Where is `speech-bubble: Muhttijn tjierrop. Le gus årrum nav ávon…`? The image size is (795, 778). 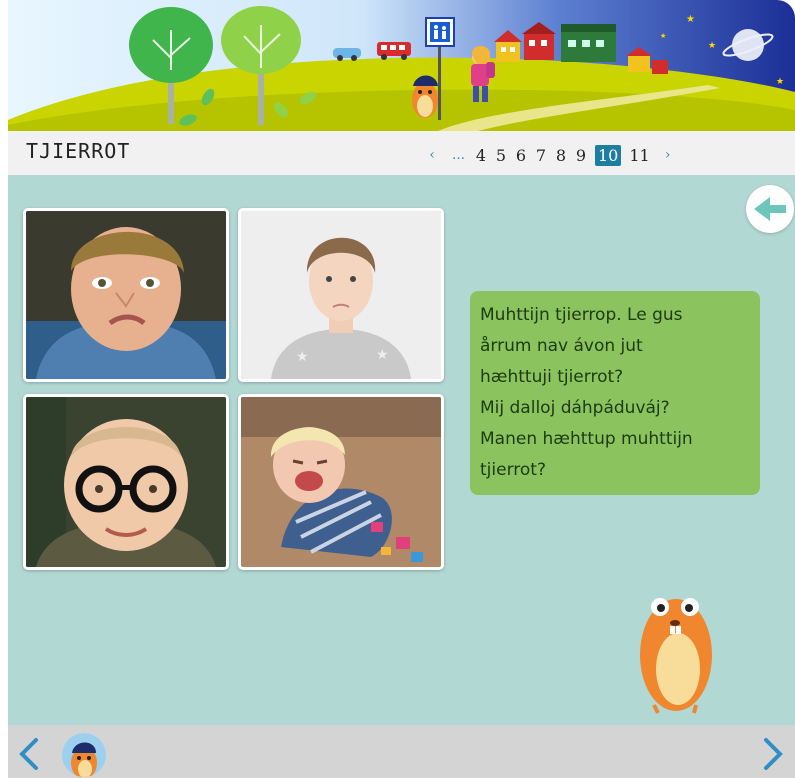
speech-bubble: Muhttijn tjierrop. Le gus årrum nav ávon… is located at coordinates (615, 393).